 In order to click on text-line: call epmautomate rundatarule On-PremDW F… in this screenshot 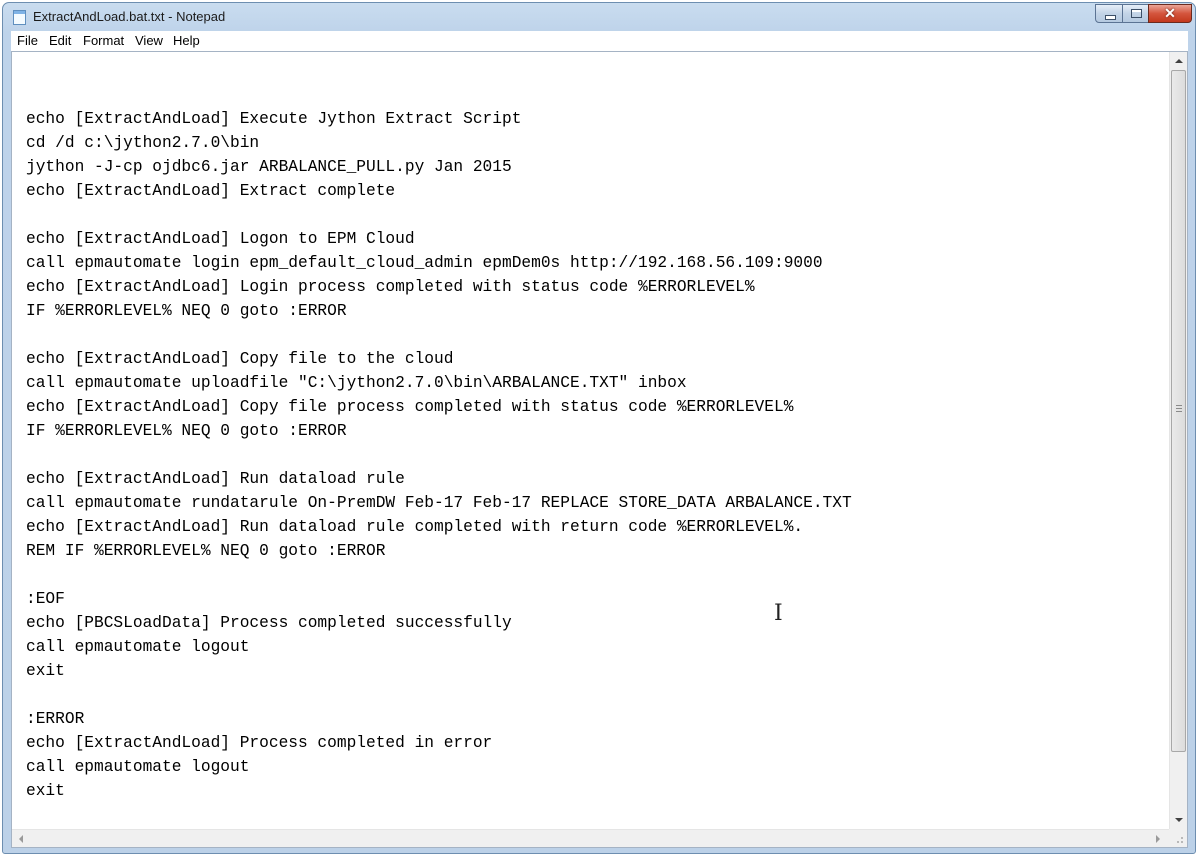, I will do `click(439, 503)`.